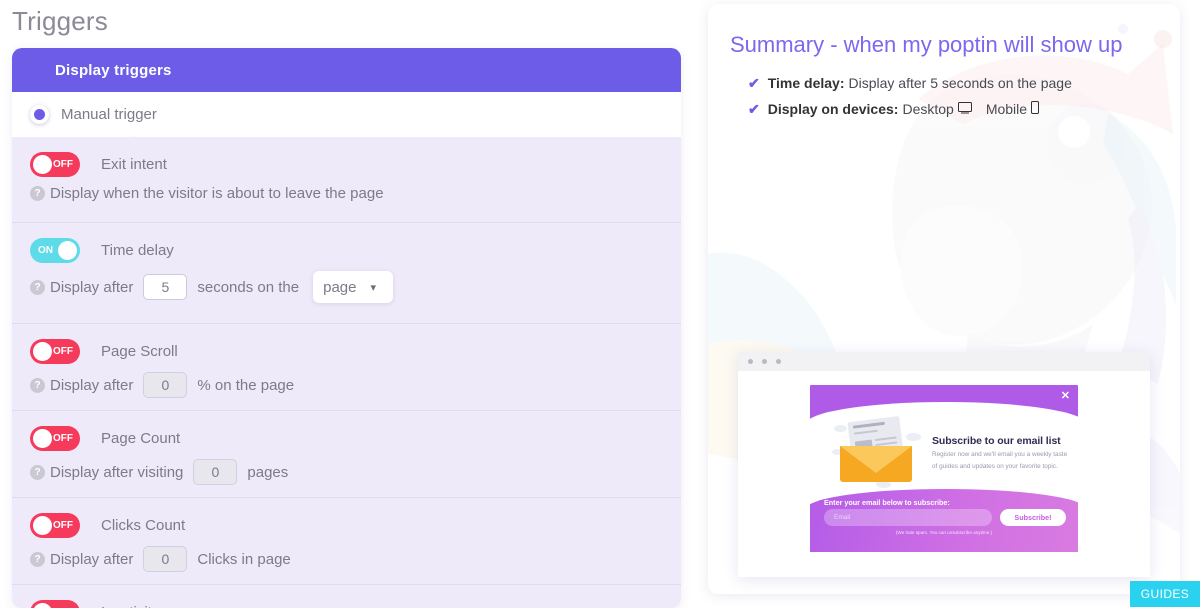 The image size is (1200, 608). Describe the element at coordinates (1006, 109) in the screenshot. I see `summary-device-mobile: Mobile` at that location.